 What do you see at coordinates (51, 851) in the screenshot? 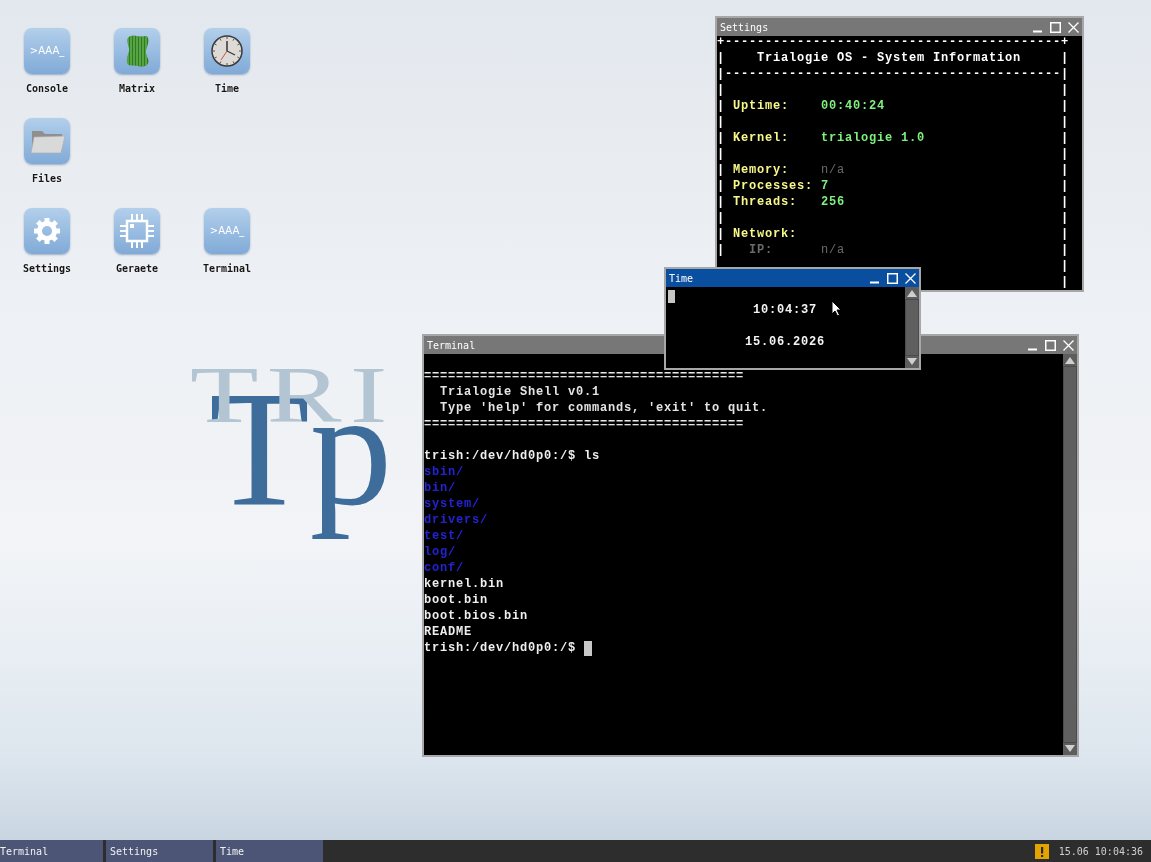
I see `taskbar-button: Terminal` at bounding box center [51, 851].